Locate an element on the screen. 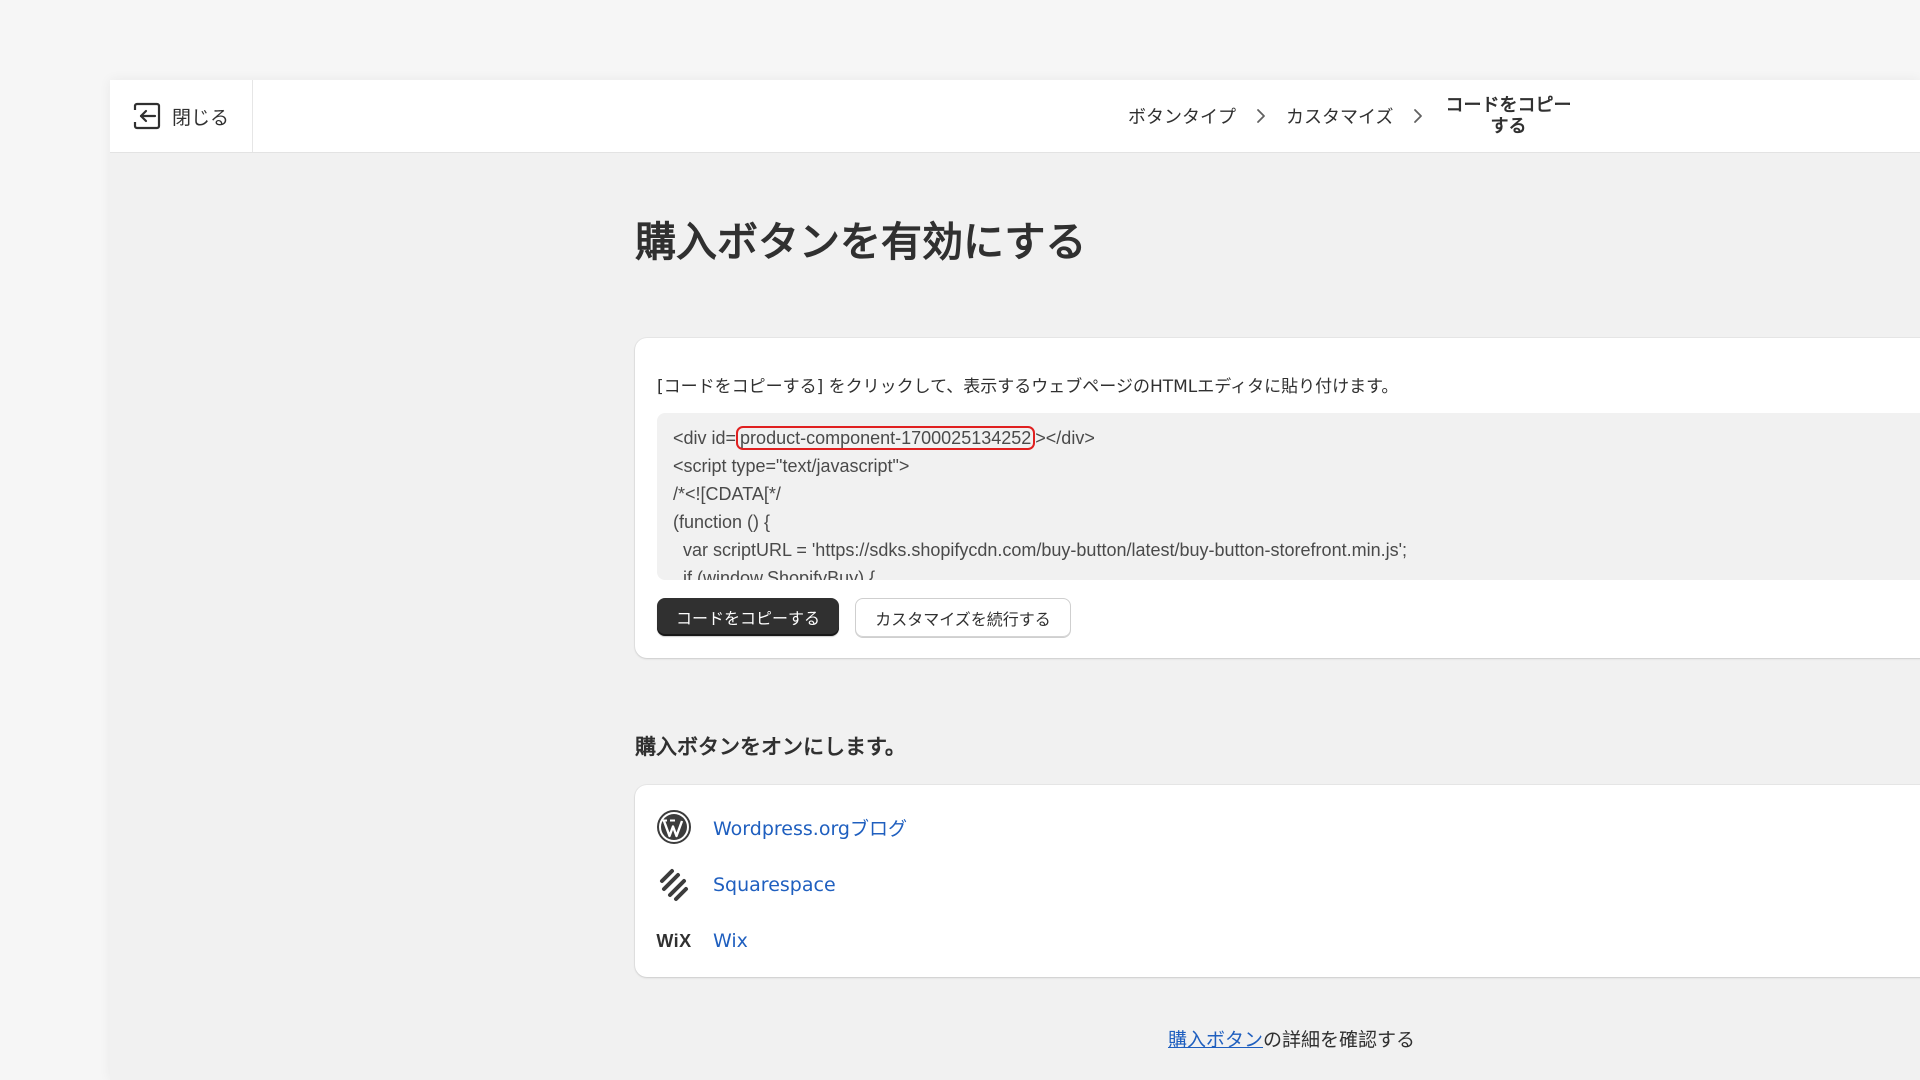  exit-icon is located at coordinates (147, 116).